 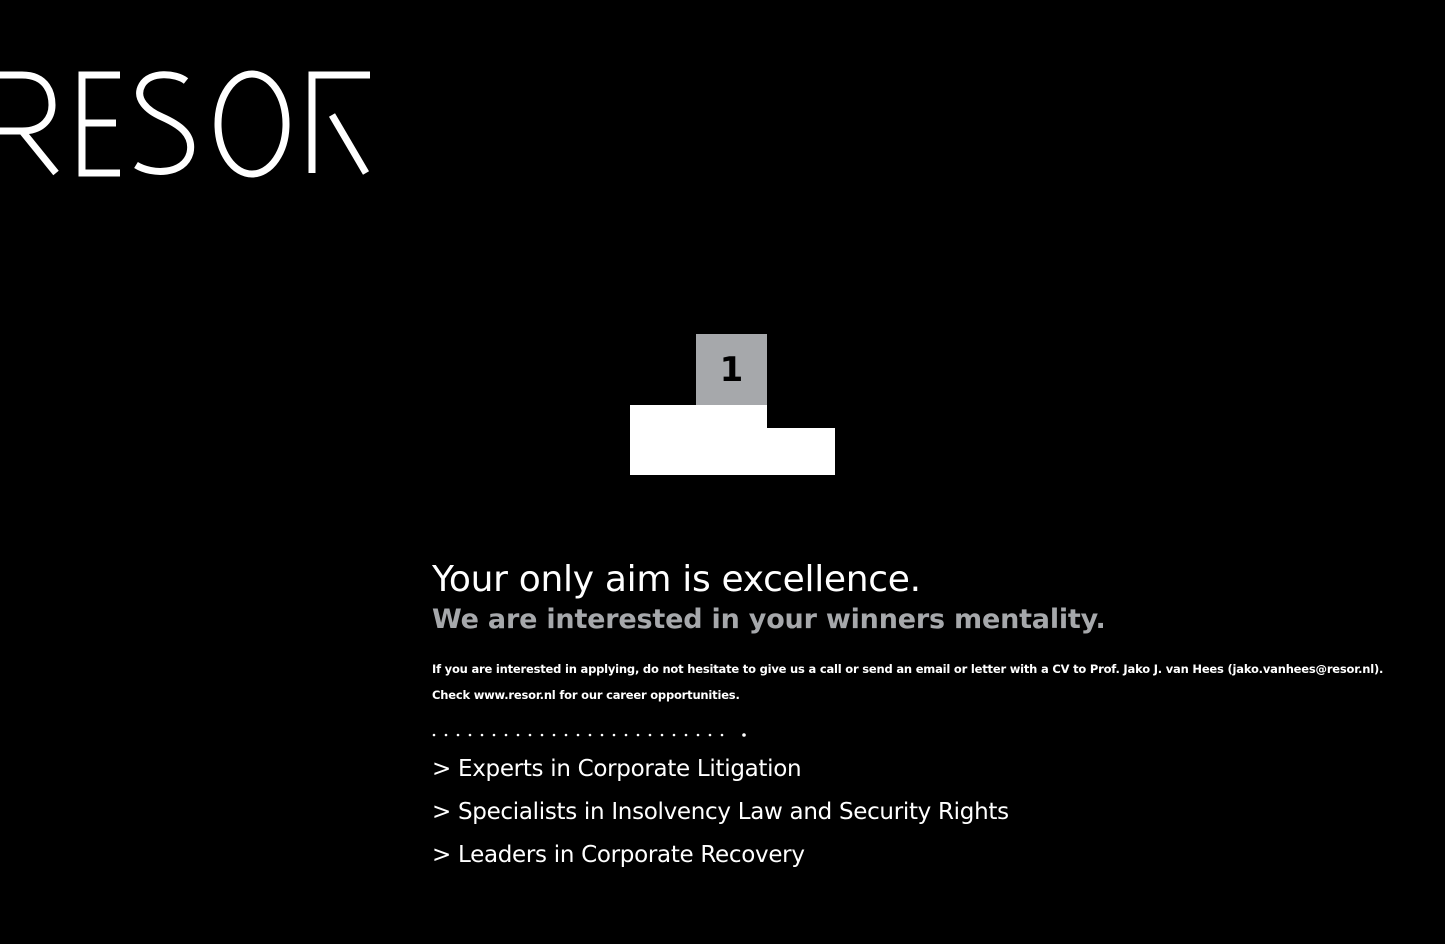 What do you see at coordinates (617, 769) in the screenshot?
I see `bullet-corporate-litigation: > Experts in Corporate Litigation` at bounding box center [617, 769].